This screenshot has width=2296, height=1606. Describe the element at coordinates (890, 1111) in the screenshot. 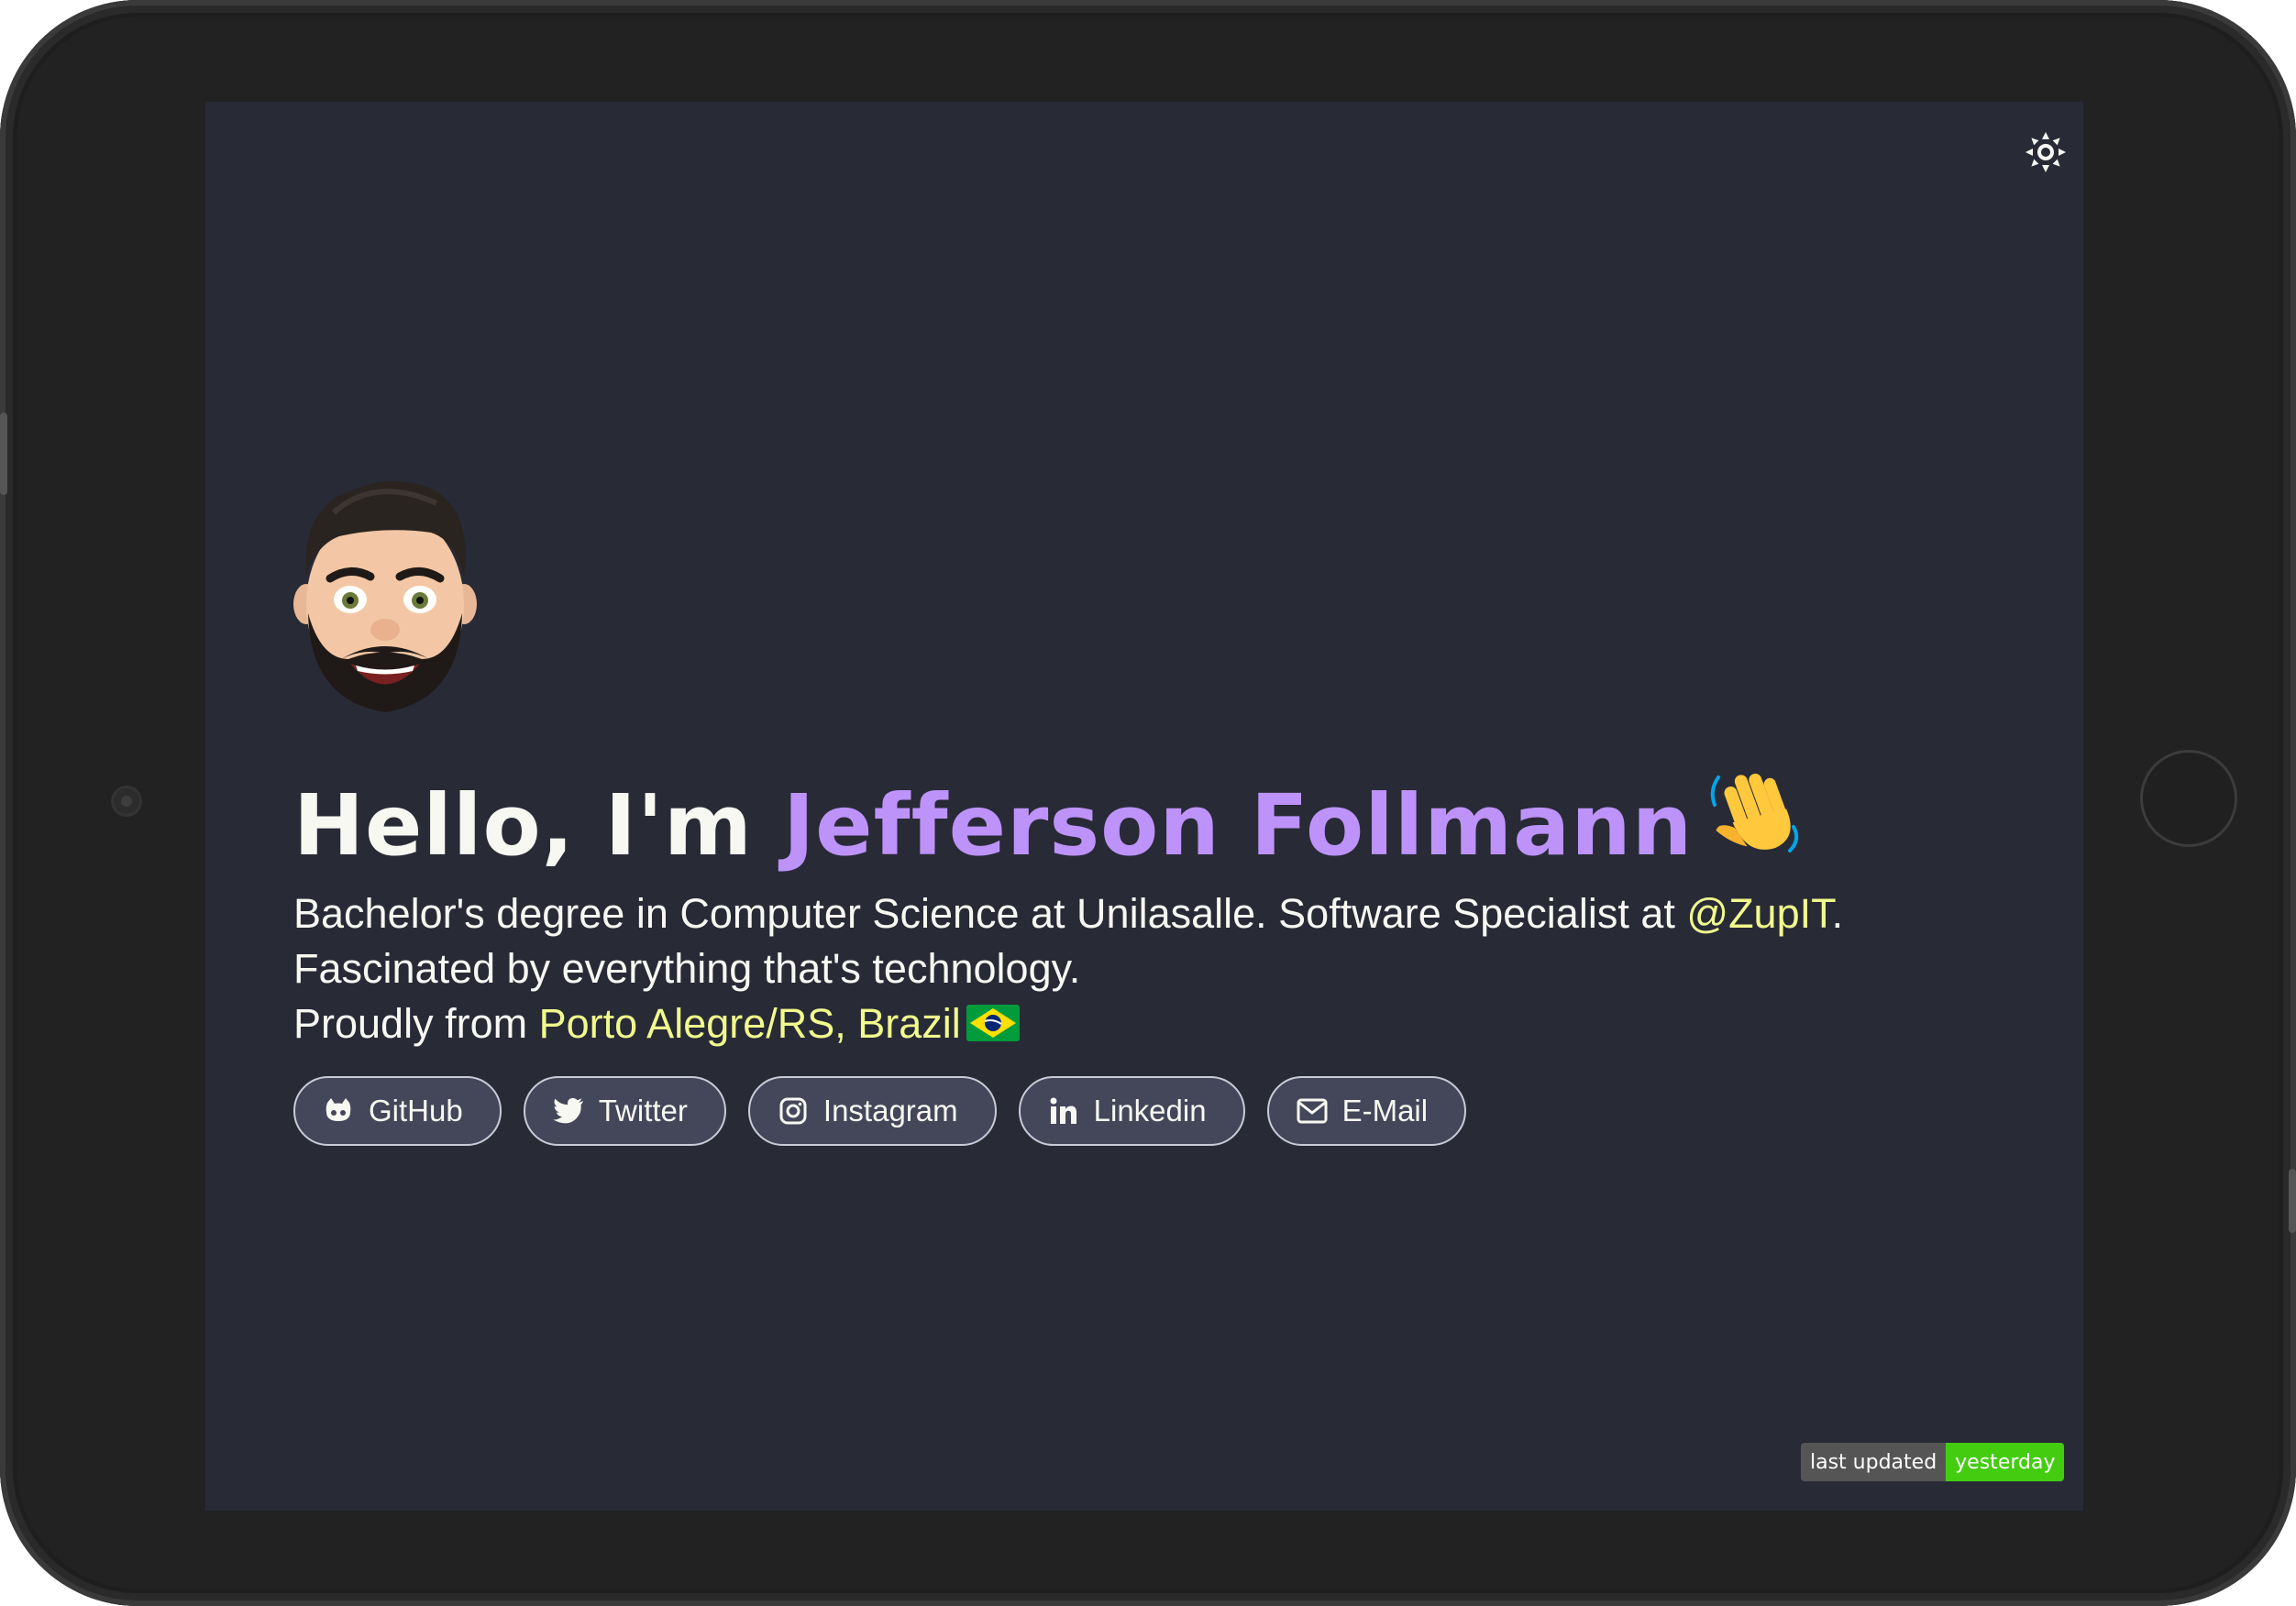

I see `instagram-label: Instagram` at that location.